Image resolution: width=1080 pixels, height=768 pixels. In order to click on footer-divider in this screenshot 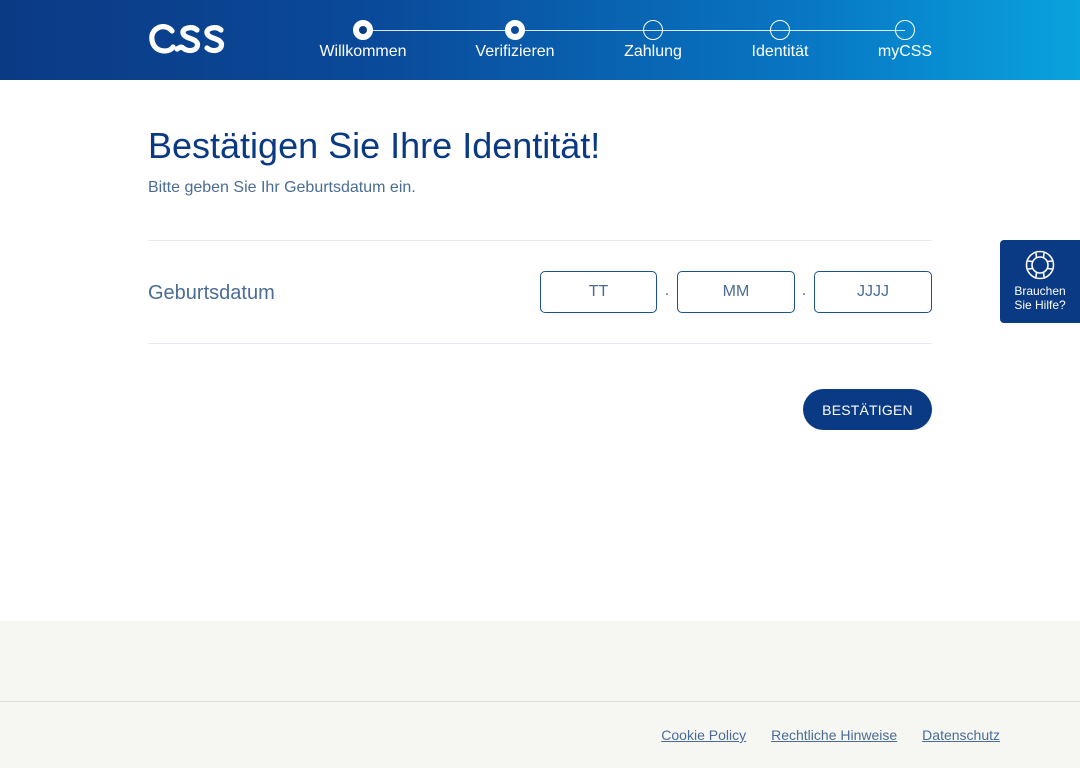, I will do `click(540, 701)`.